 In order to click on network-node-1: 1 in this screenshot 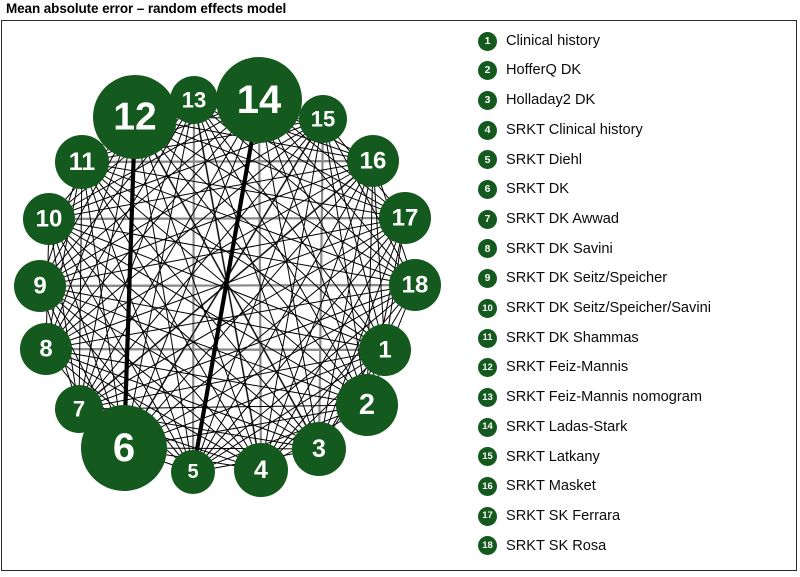, I will do `click(385, 350)`.